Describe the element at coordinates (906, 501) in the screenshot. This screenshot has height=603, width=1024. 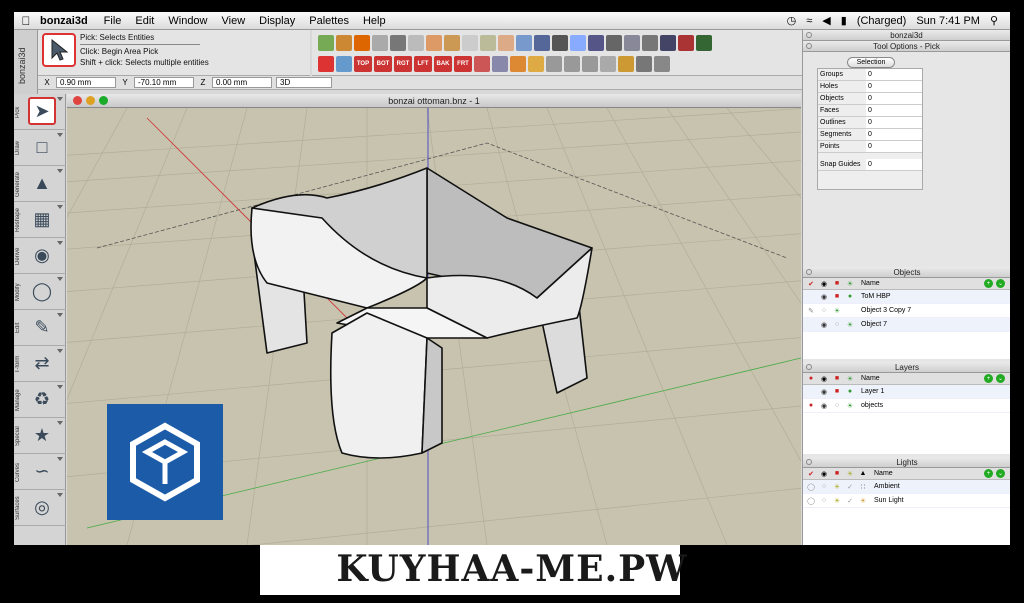
I see `list-item: ◯ ○ ☀ ✓ ☀ Sun Light` at that location.